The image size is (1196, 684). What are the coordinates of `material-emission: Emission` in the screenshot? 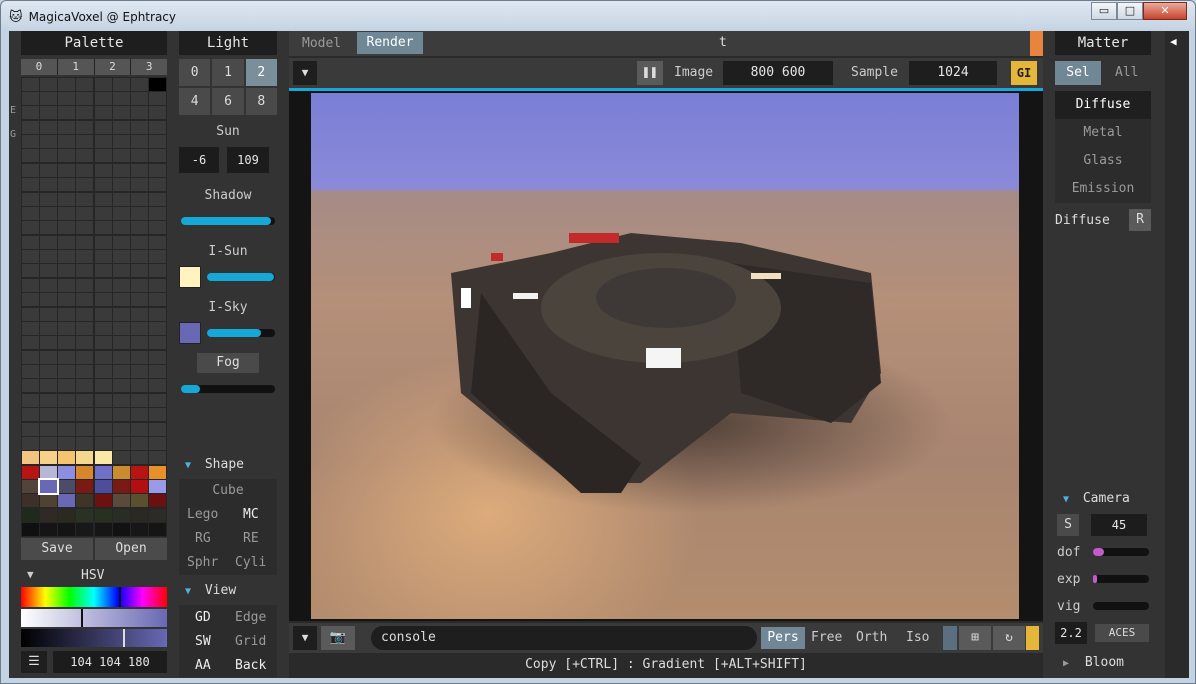 It's located at (1103, 189).